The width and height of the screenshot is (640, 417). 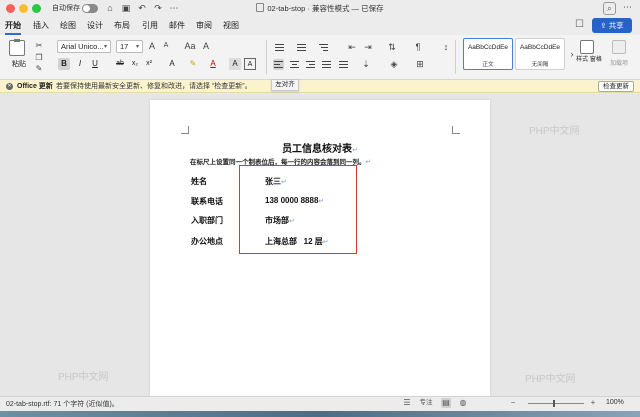 I want to click on align-center-button, so click(x=294, y=64).